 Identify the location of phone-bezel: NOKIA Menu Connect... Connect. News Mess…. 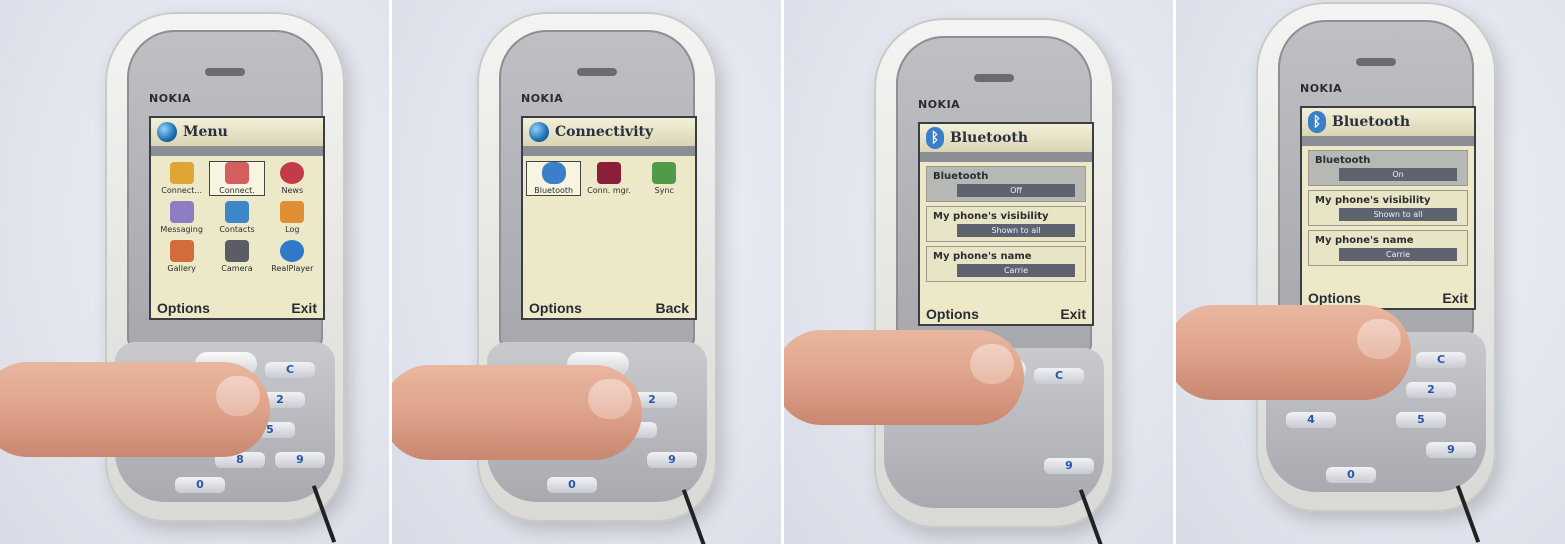
(226, 190).